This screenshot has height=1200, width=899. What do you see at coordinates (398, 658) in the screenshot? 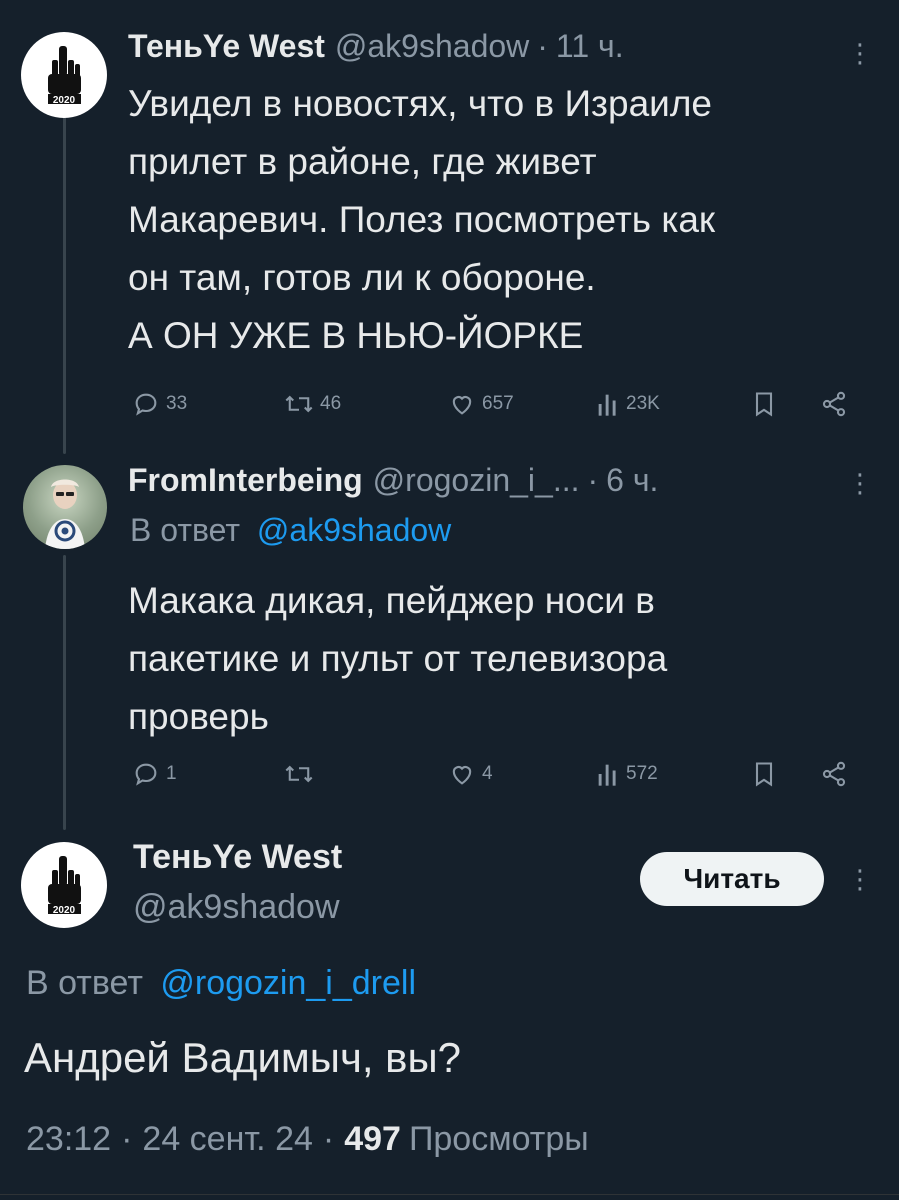
I see `text-line: пакетике и пульт от телевизора` at bounding box center [398, 658].